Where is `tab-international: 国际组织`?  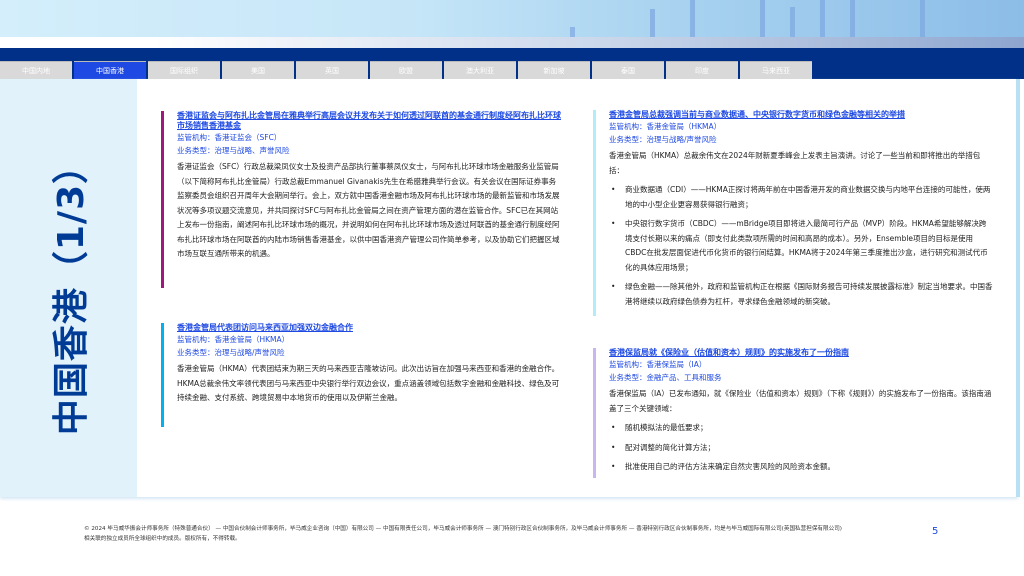 tab-international: 国际组织 is located at coordinates (184, 70).